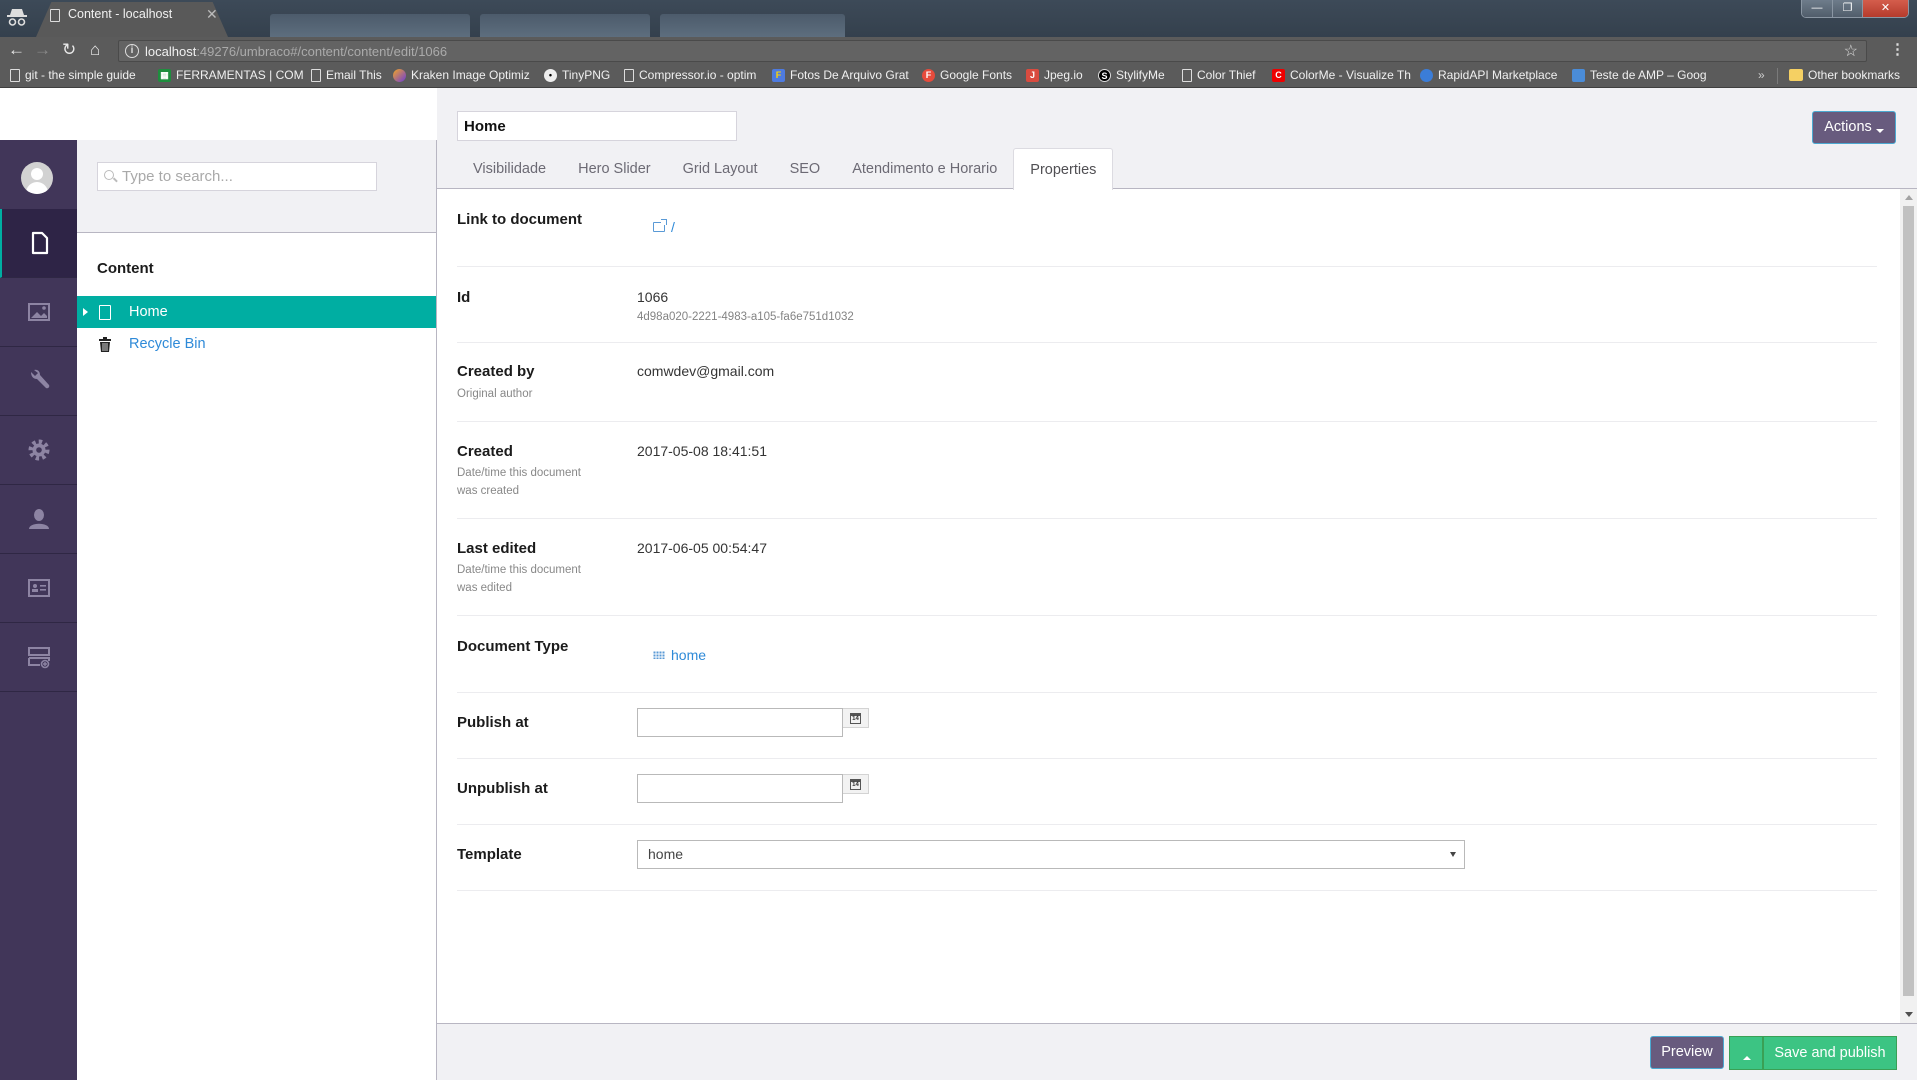  What do you see at coordinates (1104, 75) in the screenshot?
I see `stylify-icon: S` at bounding box center [1104, 75].